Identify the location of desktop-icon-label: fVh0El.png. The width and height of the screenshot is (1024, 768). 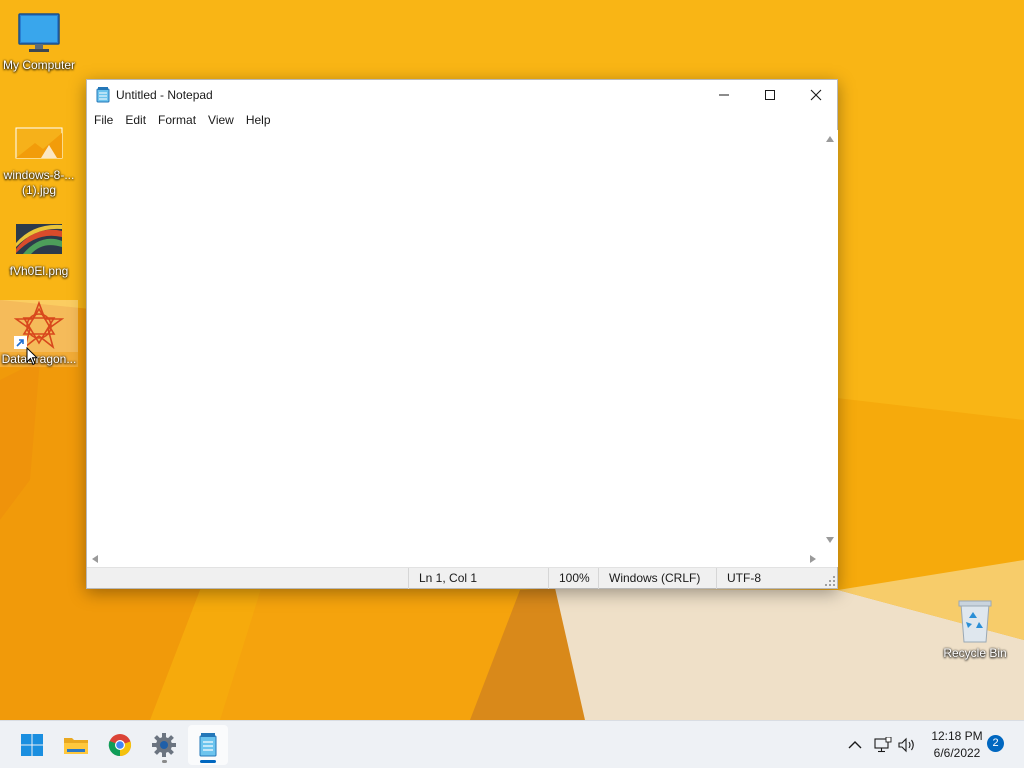
(39, 271).